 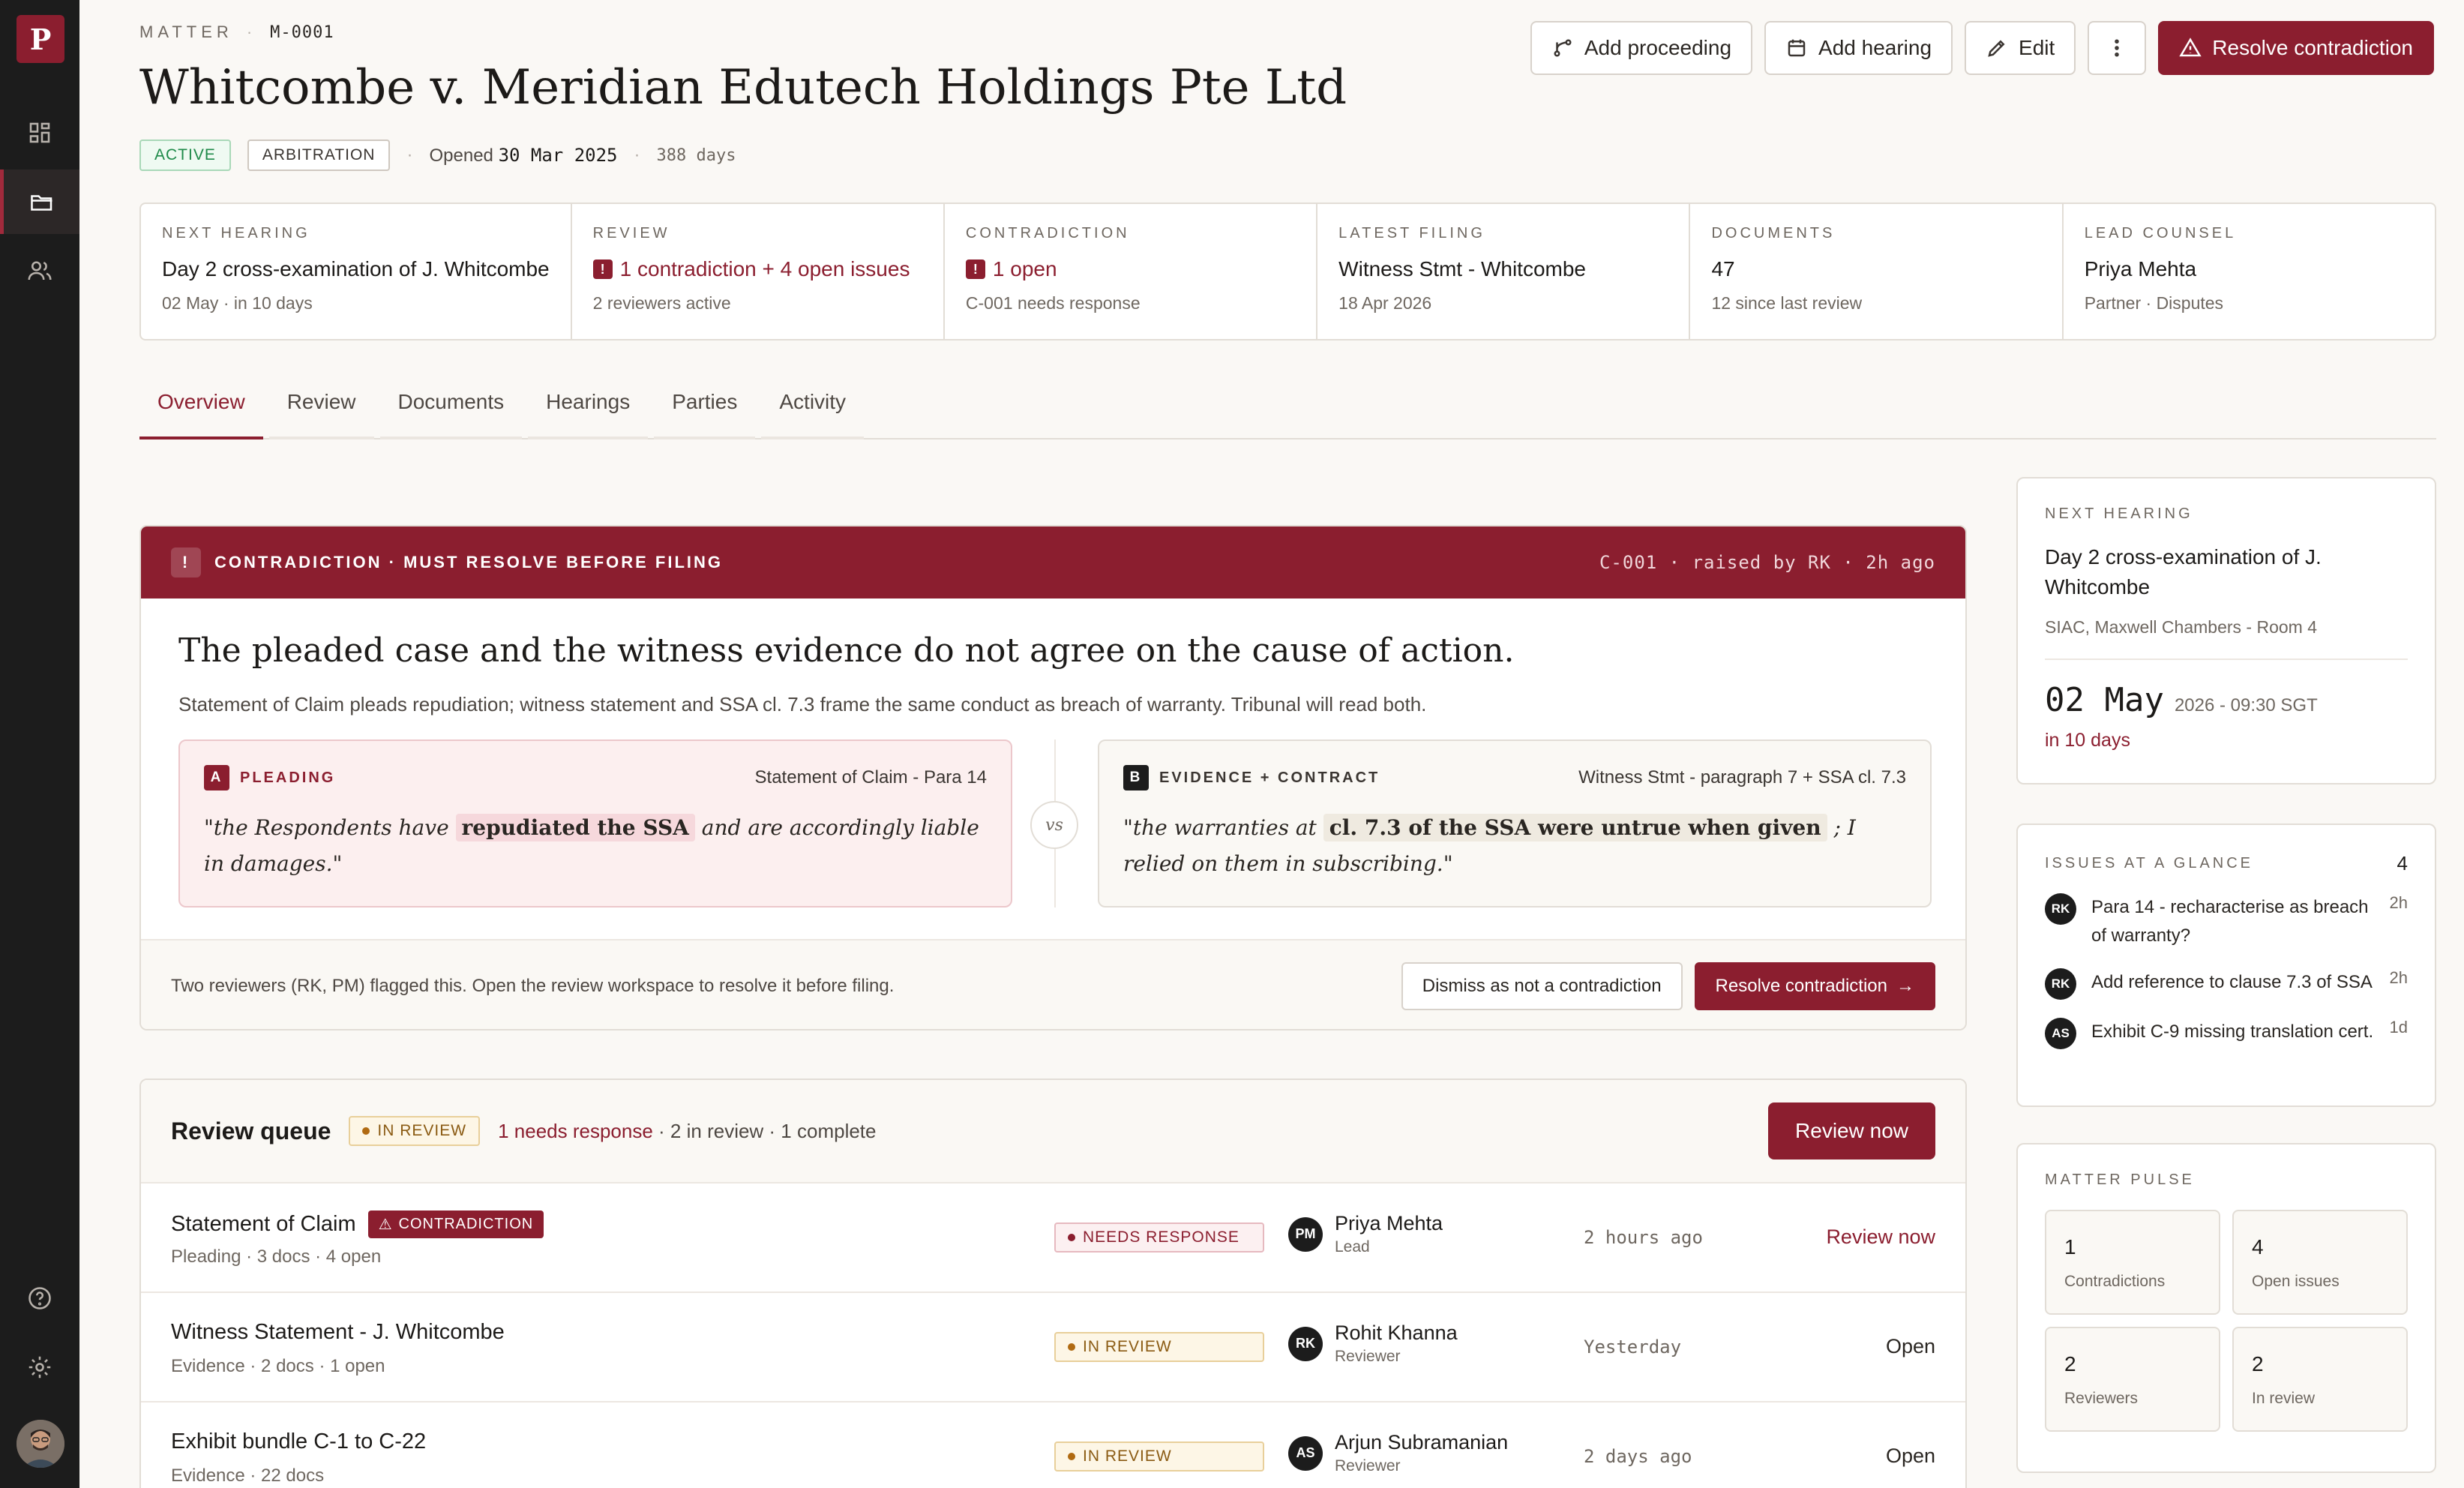 I want to click on stat-value: ! 1 contradiction + 4 open issues, so click(x=757, y=269).